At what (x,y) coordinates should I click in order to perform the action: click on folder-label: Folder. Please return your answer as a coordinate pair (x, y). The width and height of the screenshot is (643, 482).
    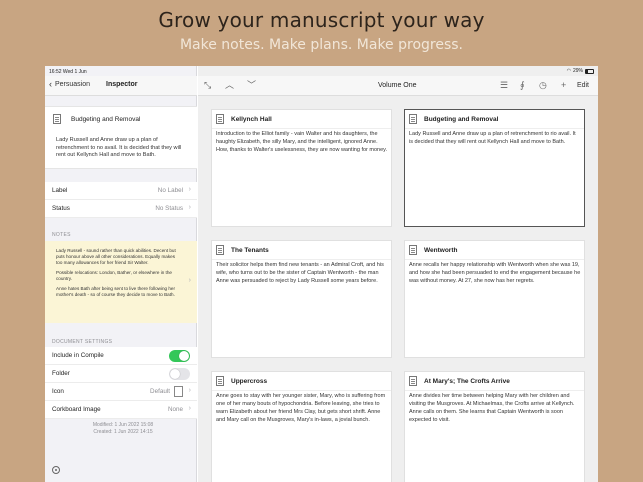
    Looking at the image, I should click on (61, 373).